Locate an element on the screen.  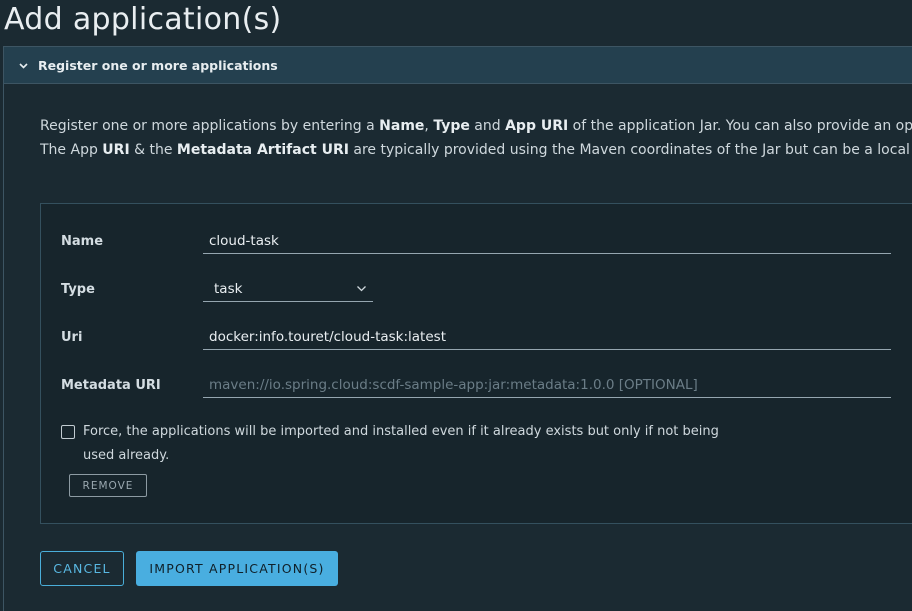
uri-row: Uri docker:info.touret/cloud-task:latest is located at coordinates (476, 337).